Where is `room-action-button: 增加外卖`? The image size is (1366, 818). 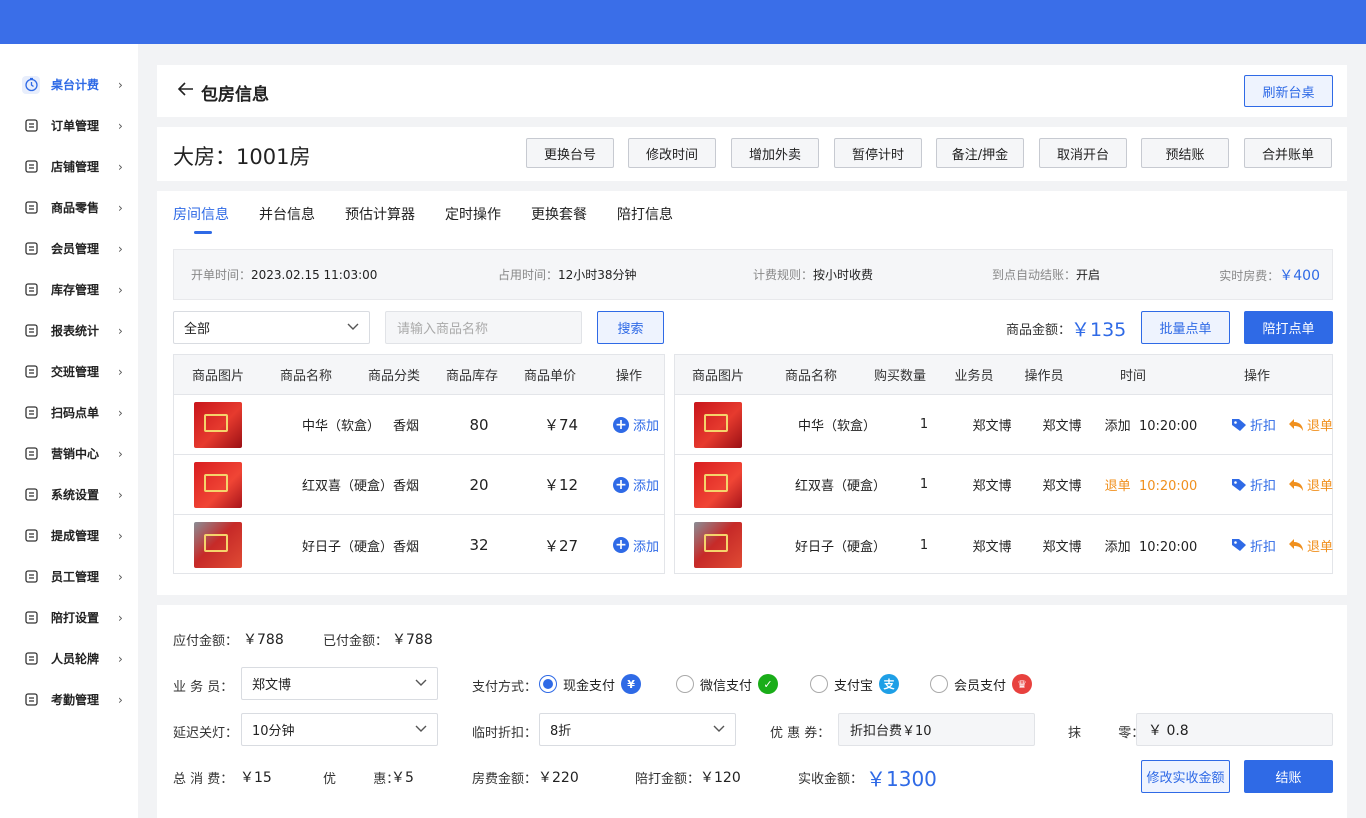 room-action-button: 增加外卖 is located at coordinates (775, 153).